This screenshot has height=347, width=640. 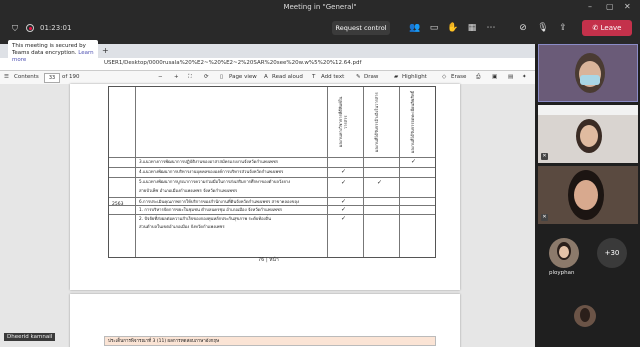 What do you see at coordinates (30, 337) in the screenshot?
I see `presenter-name-label: Dheerid kamnail` at bounding box center [30, 337].